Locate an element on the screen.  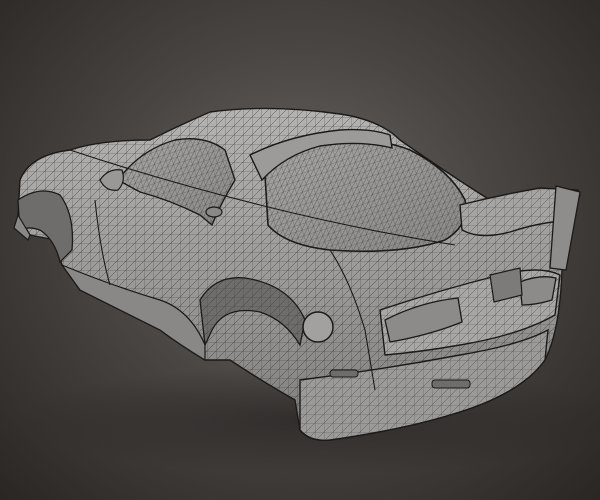
rear-wing-endplate is located at coordinates (565, 228).